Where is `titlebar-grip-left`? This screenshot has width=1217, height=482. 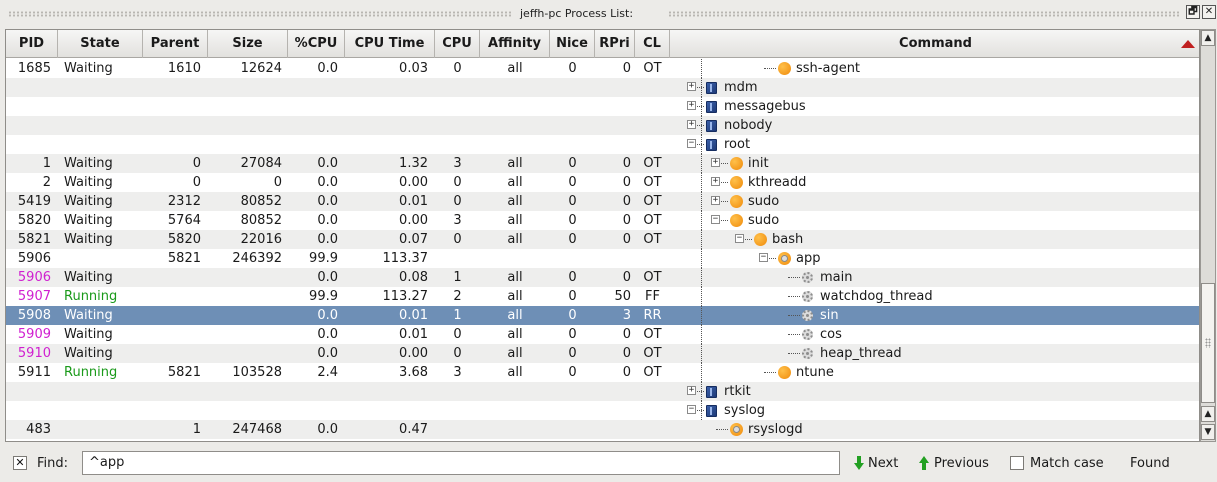
titlebar-grip-left is located at coordinates (260, 14).